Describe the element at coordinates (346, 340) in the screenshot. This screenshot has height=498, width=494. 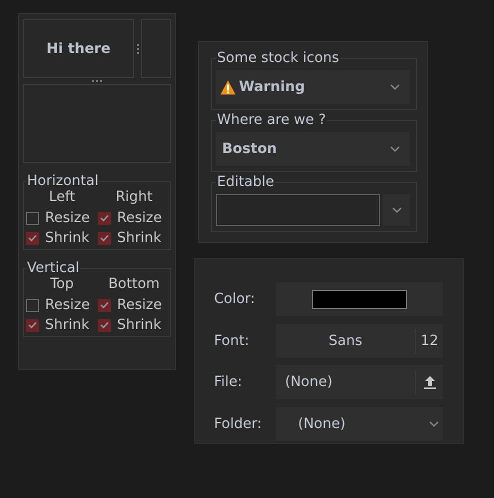
I see `font-name: Sans` at that location.